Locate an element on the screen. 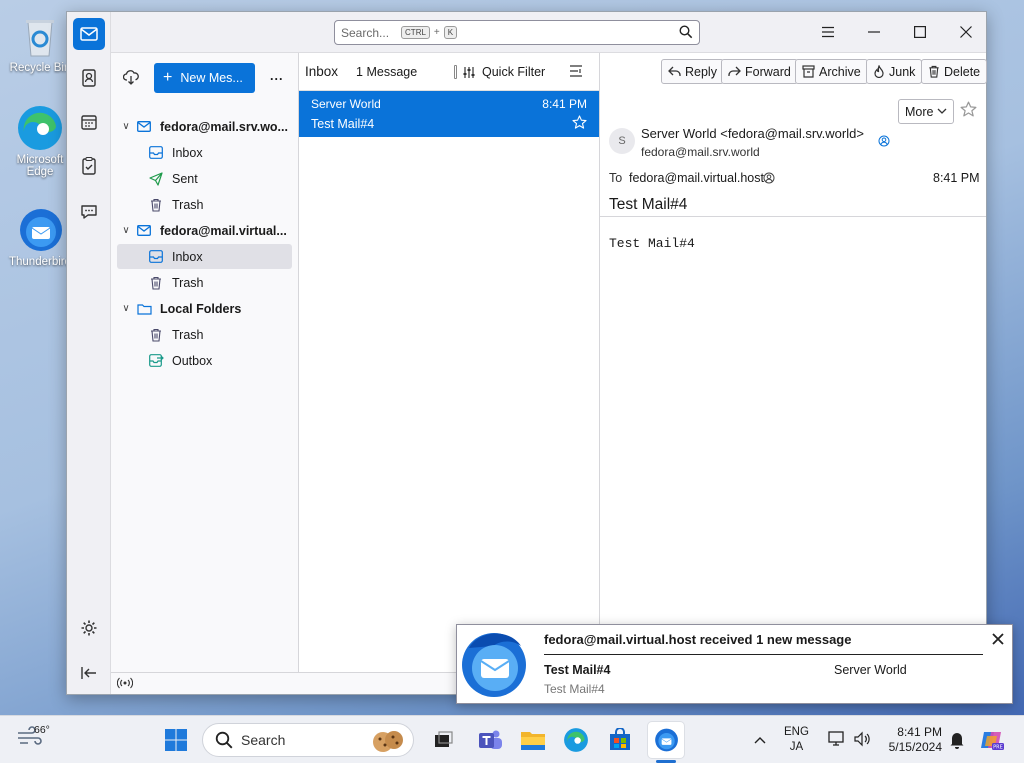  calendar-icon is located at coordinates (89, 122).